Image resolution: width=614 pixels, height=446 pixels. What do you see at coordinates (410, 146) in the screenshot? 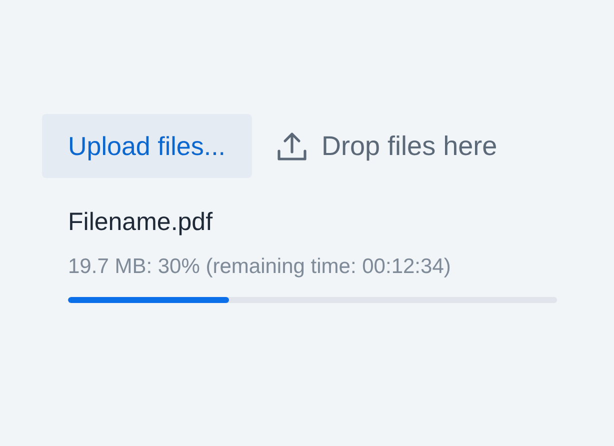
I see `drop-zone-label: Drop files here` at bounding box center [410, 146].